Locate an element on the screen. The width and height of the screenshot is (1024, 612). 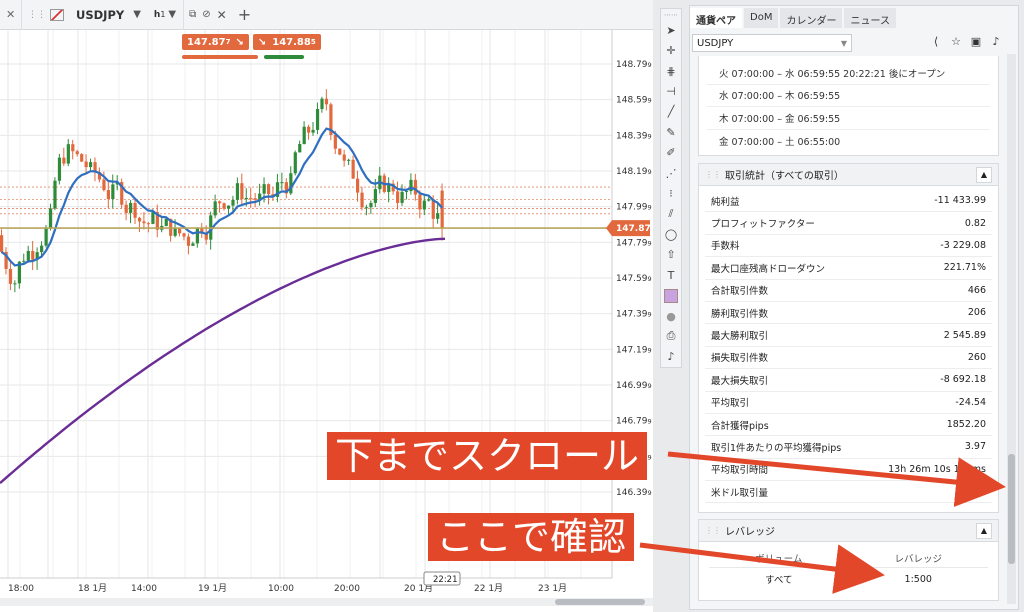
price-tick-label: 148.199 is located at coordinates (634, 172).